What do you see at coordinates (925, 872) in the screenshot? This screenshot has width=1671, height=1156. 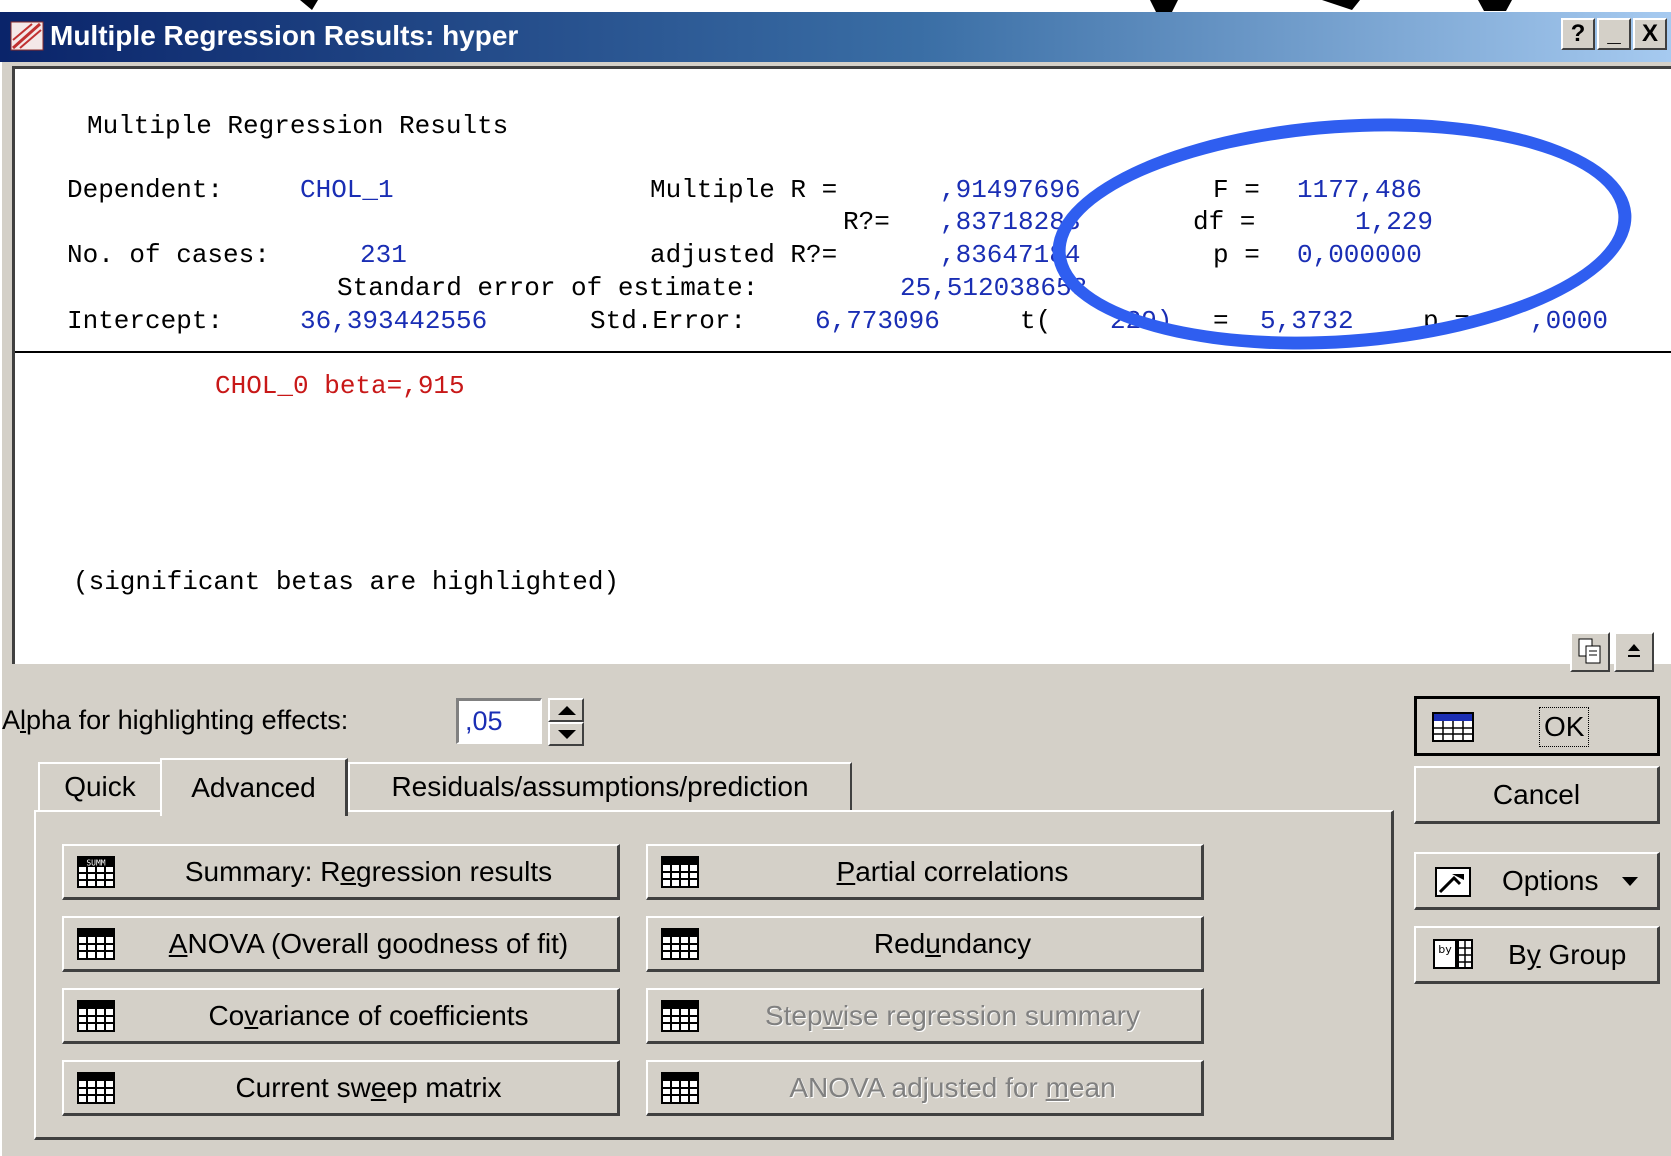 I see `partial-correlations-button: Partial correlations` at bounding box center [925, 872].